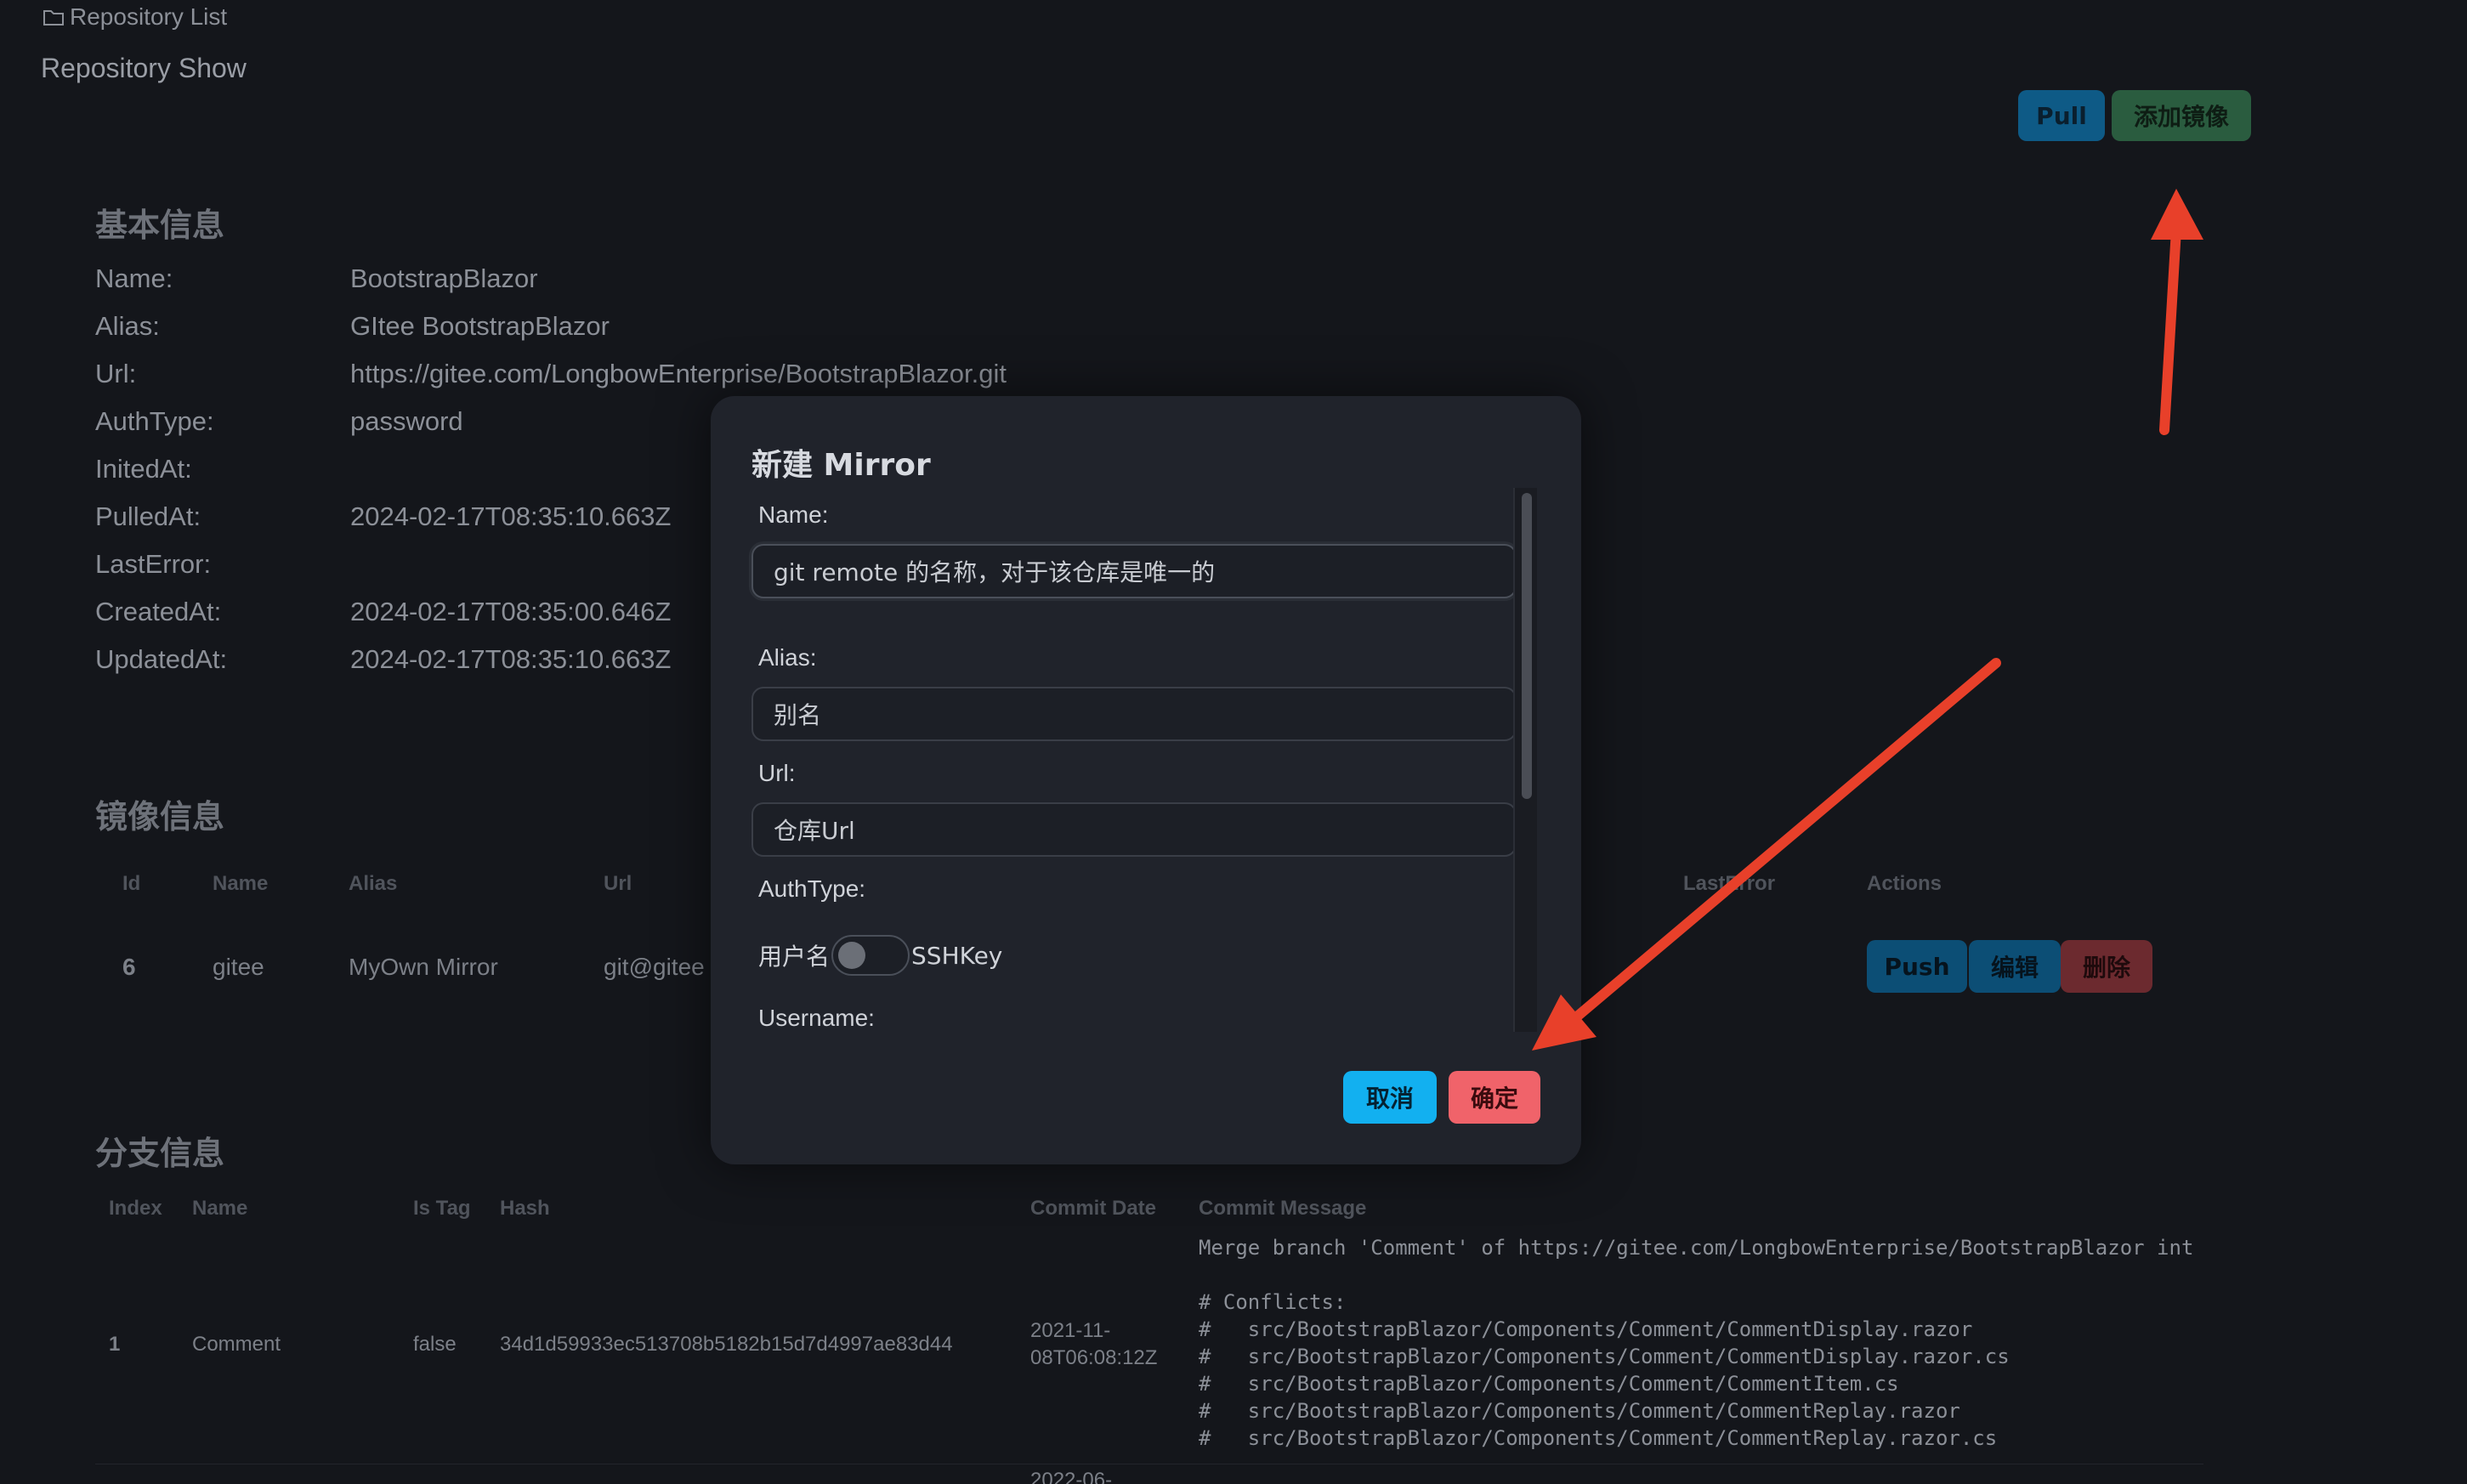 The width and height of the screenshot is (2467, 1484). What do you see at coordinates (2106, 966) in the screenshot?
I see `delete-button: 删除` at bounding box center [2106, 966].